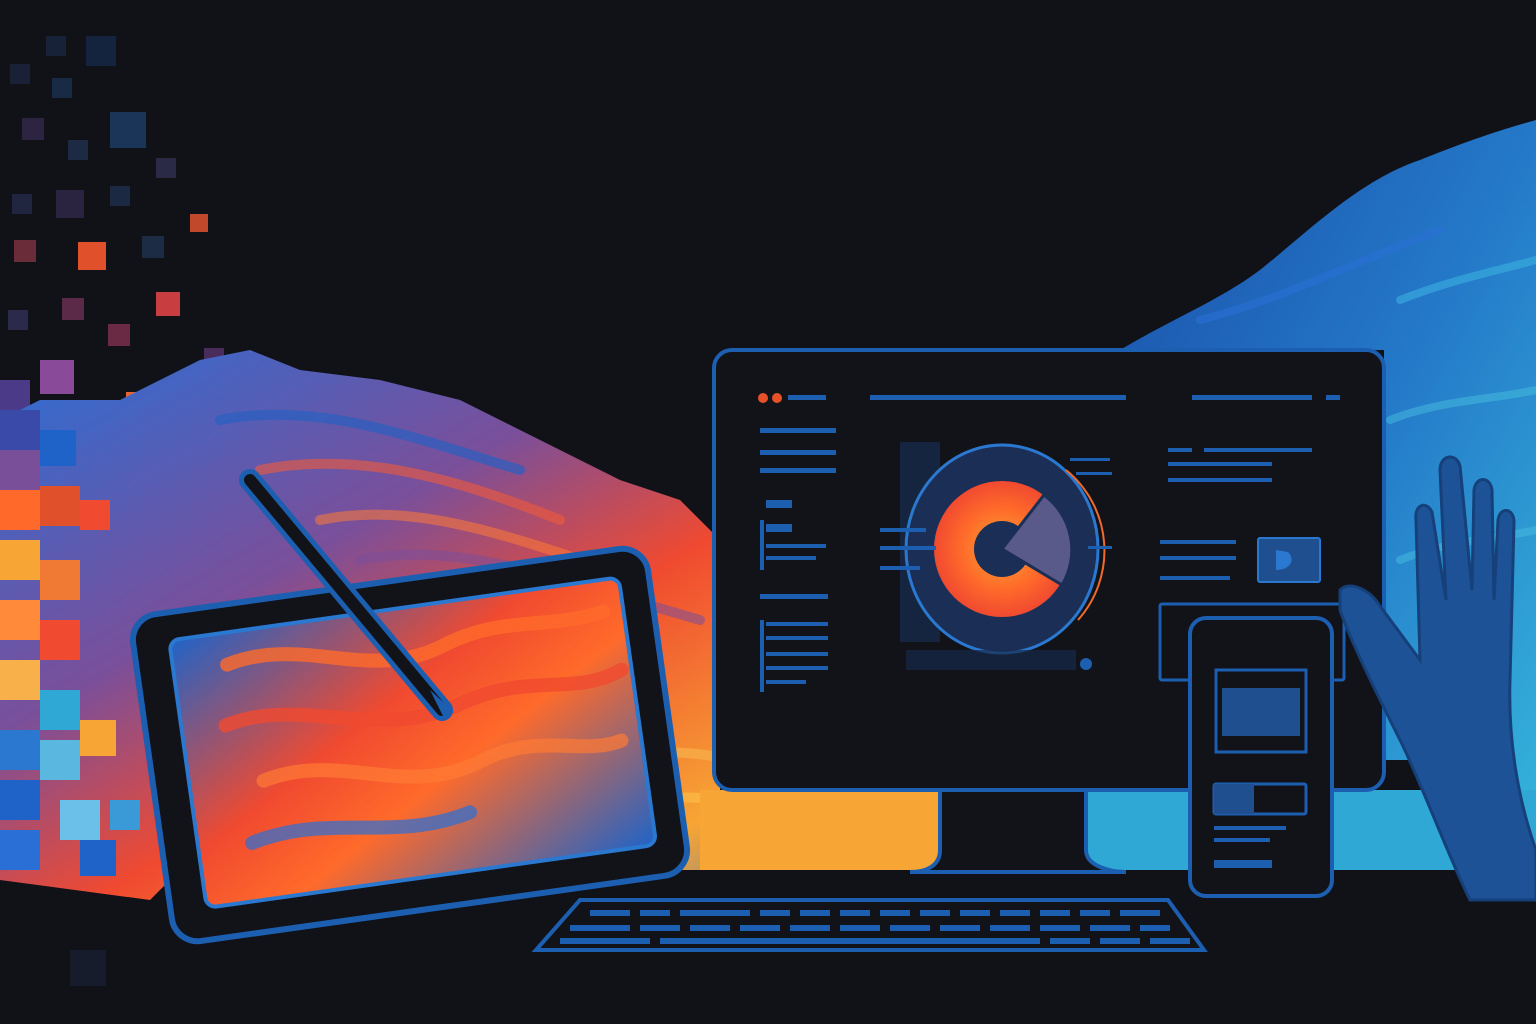 This screenshot has height=1024, width=1536. What do you see at coordinates (869, 925) in the screenshot?
I see `keyboard-icon` at bounding box center [869, 925].